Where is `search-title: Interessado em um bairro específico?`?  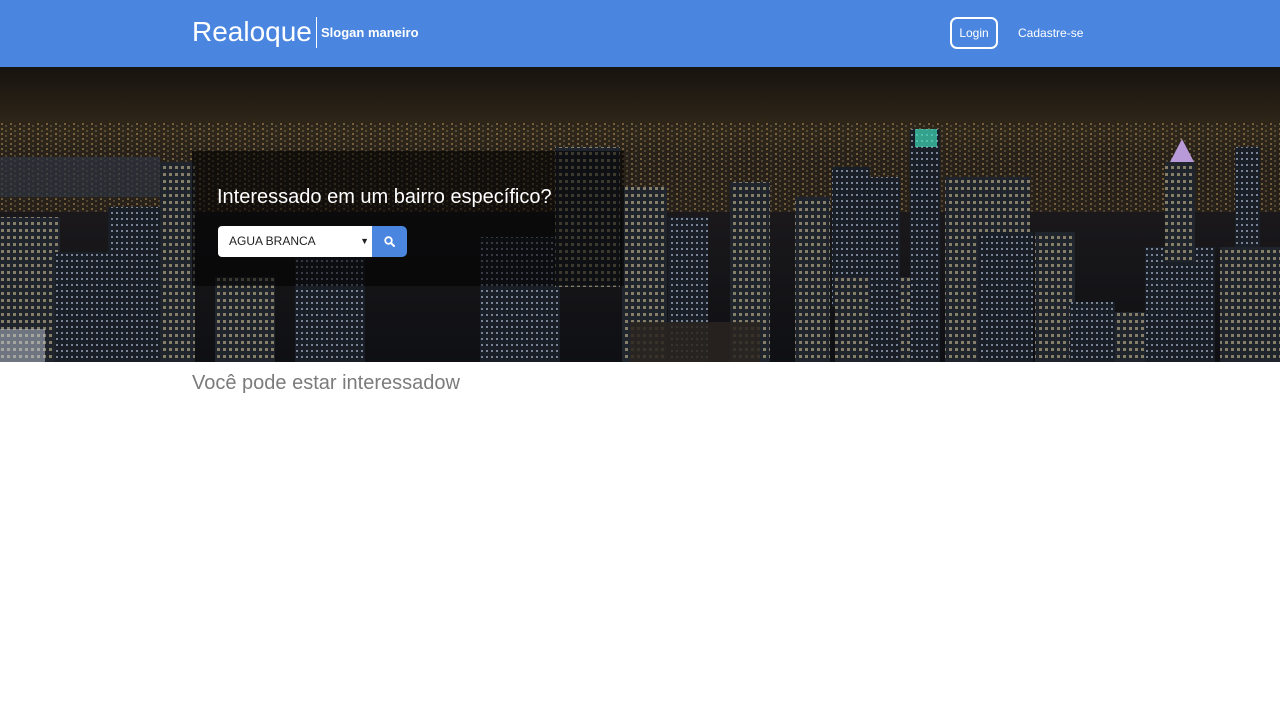 search-title: Interessado em um bairro específico? is located at coordinates (384, 197).